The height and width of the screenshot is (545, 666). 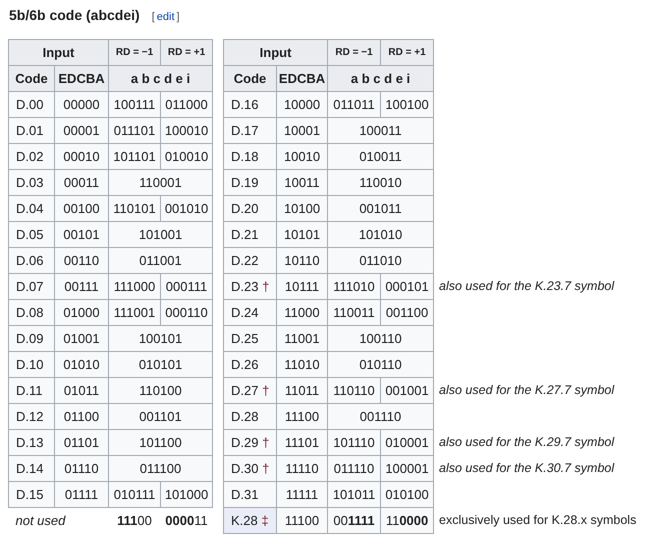 What do you see at coordinates (31, 391) in the screenshot?
I see `table-cell: D.11` at bounding box center [31, 391].